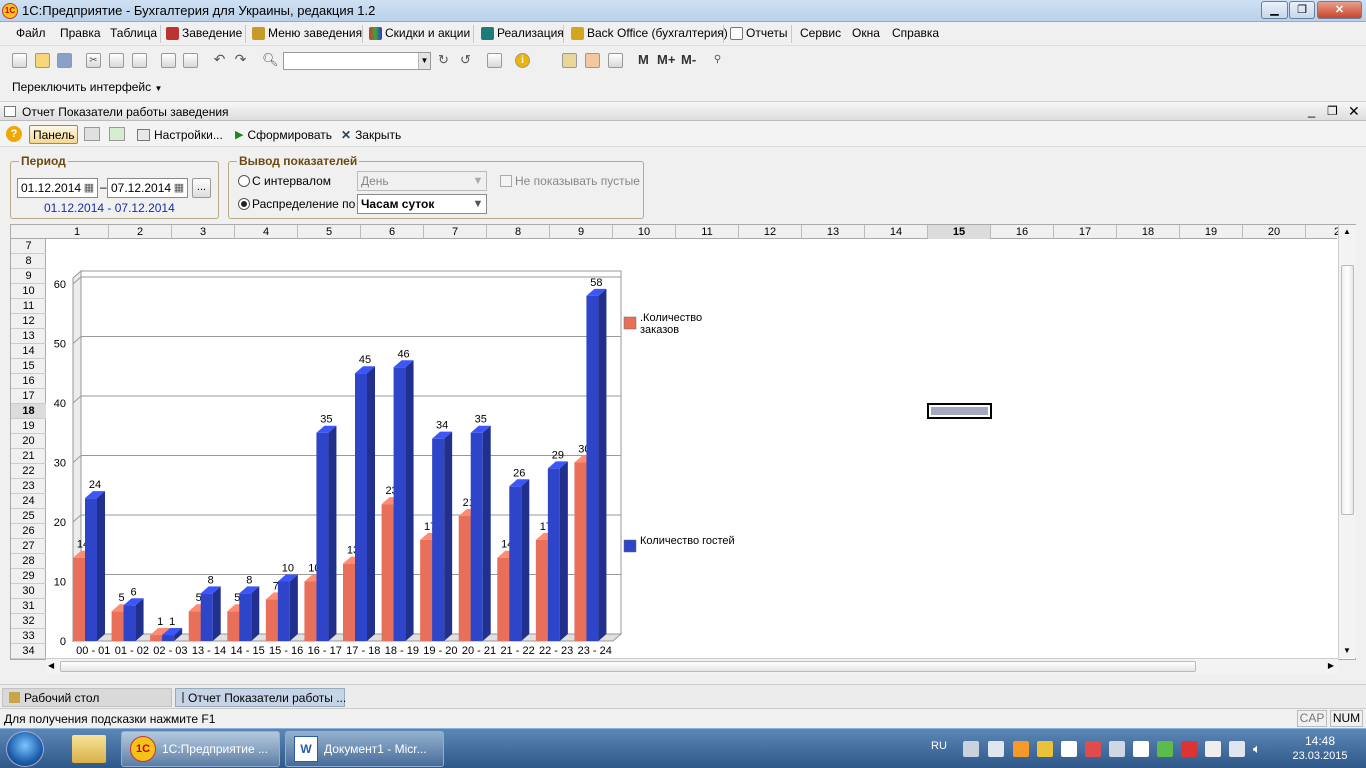  I want to click on column-header: 4, so click(266, 232).